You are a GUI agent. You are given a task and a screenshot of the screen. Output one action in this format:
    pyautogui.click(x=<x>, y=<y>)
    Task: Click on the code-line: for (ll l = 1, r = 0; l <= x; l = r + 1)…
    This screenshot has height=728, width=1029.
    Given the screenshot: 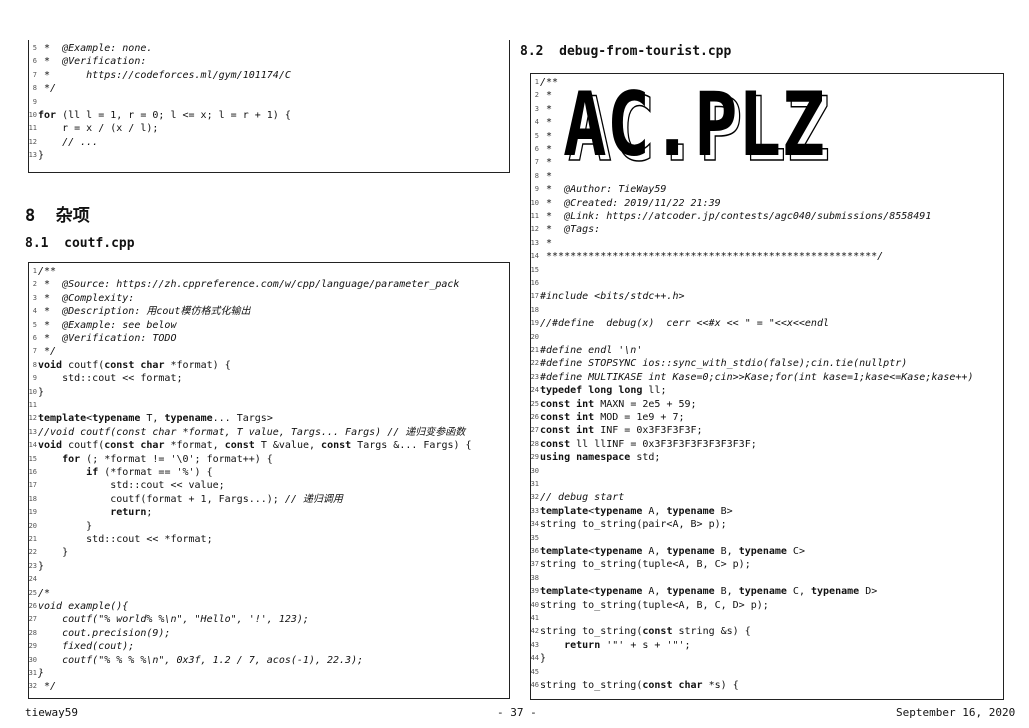 What is the action you would take?
    pyautogui.click(x=164, y=115)
    